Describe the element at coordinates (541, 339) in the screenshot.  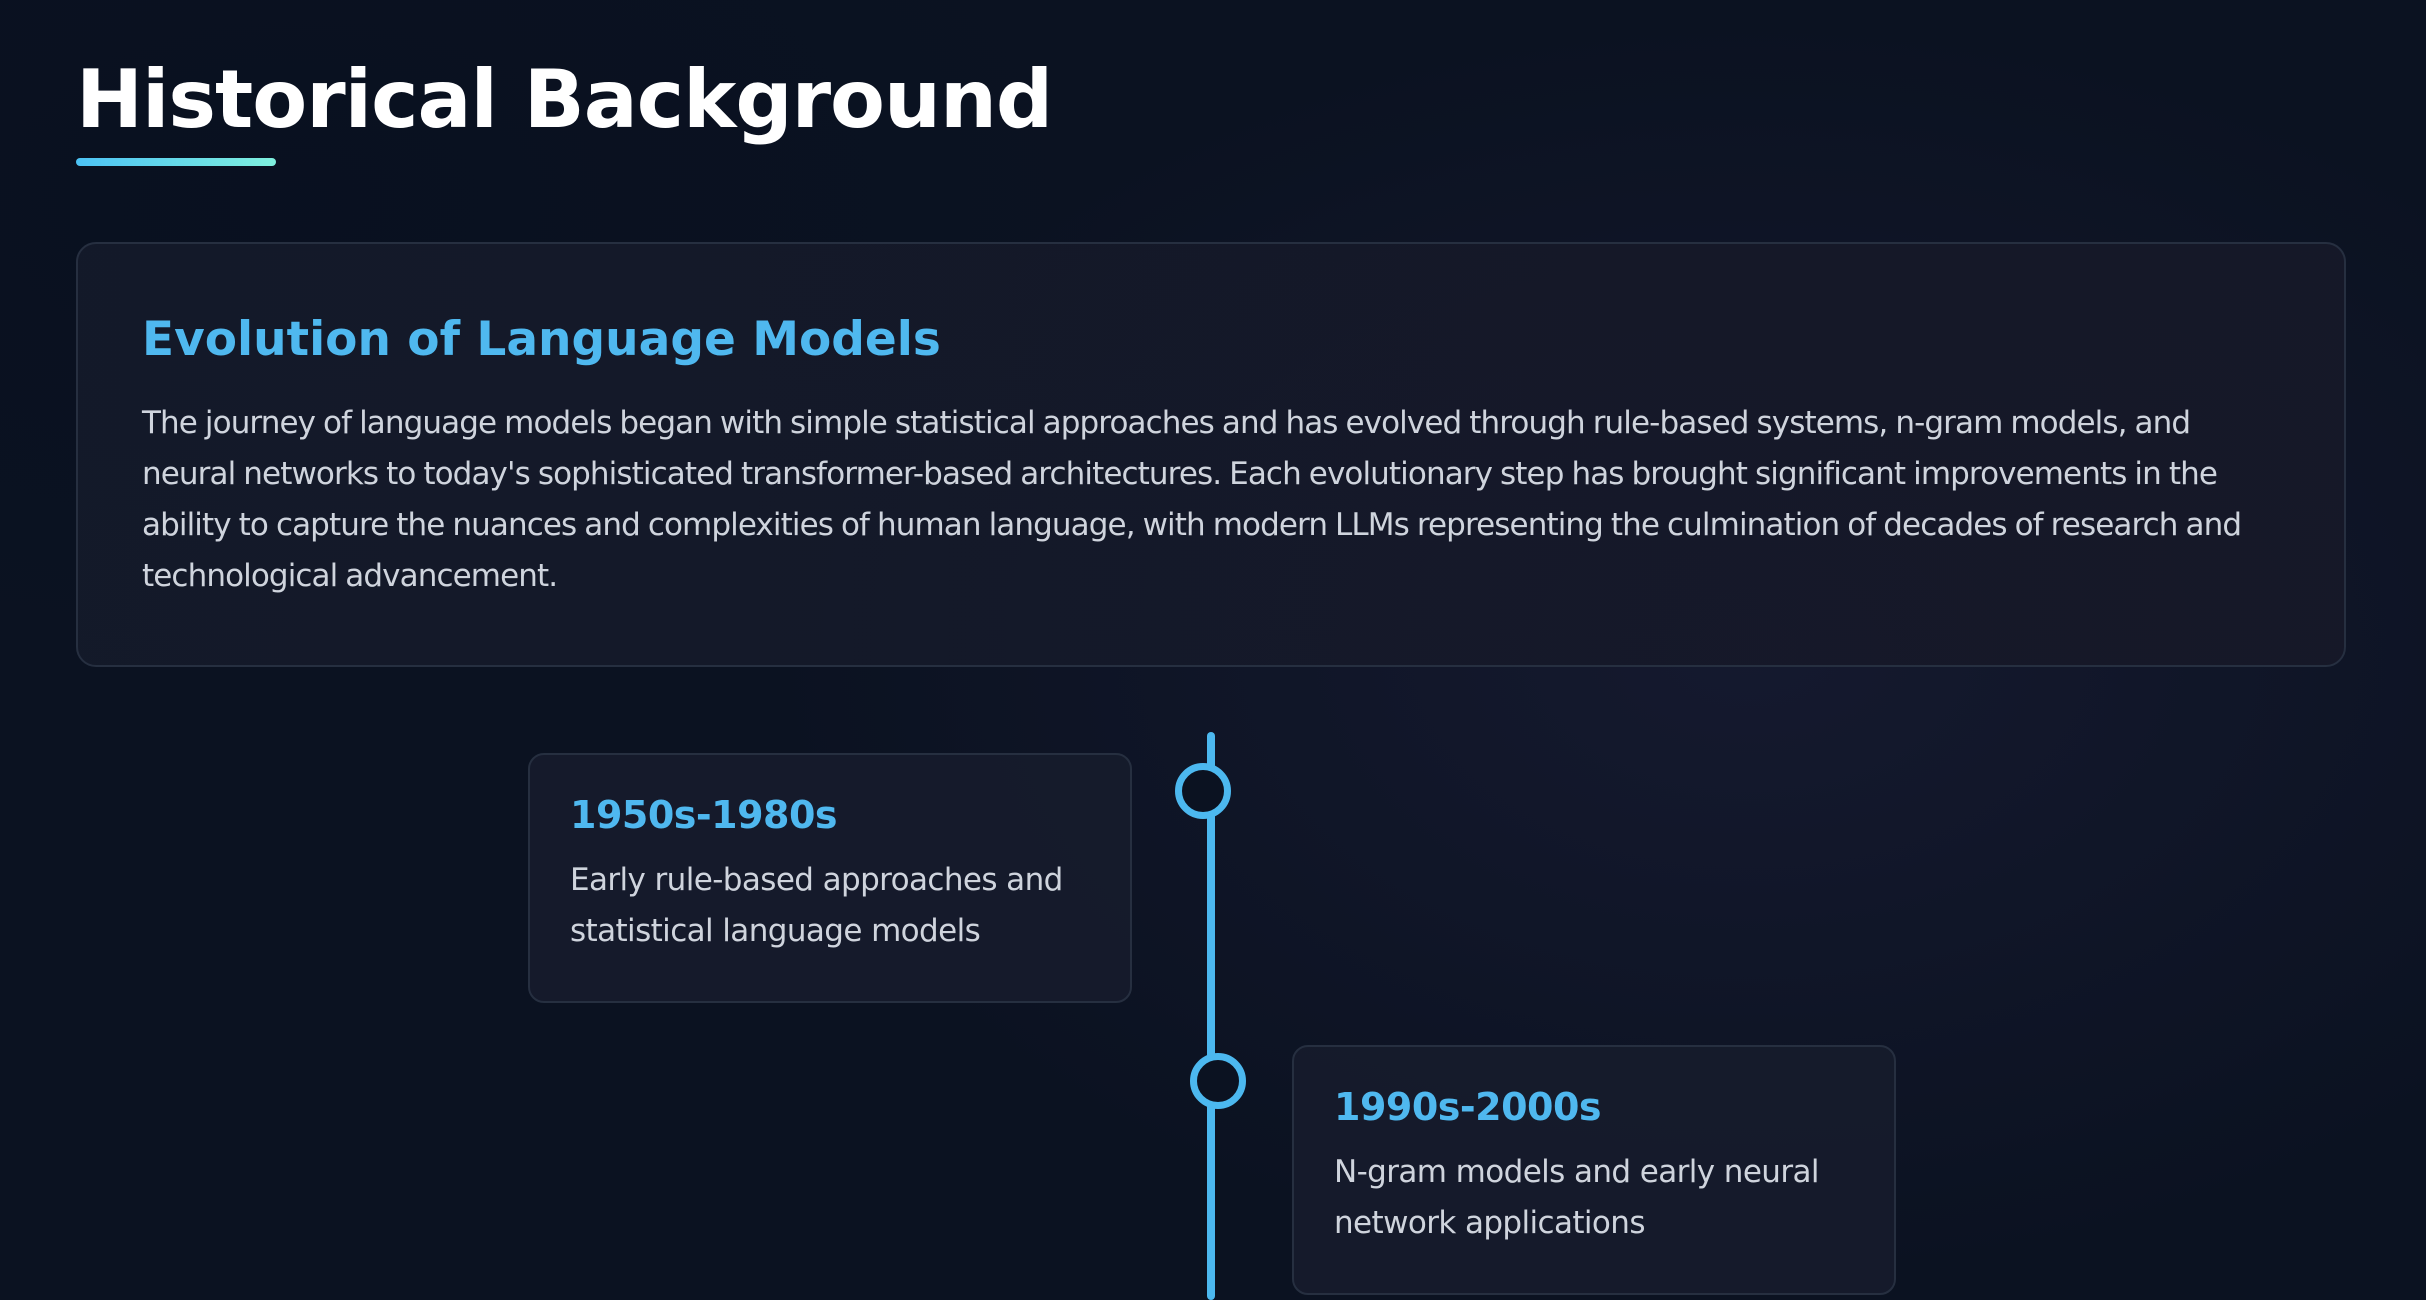
I see `intro-heading: Evolution of Language Models` at that location.